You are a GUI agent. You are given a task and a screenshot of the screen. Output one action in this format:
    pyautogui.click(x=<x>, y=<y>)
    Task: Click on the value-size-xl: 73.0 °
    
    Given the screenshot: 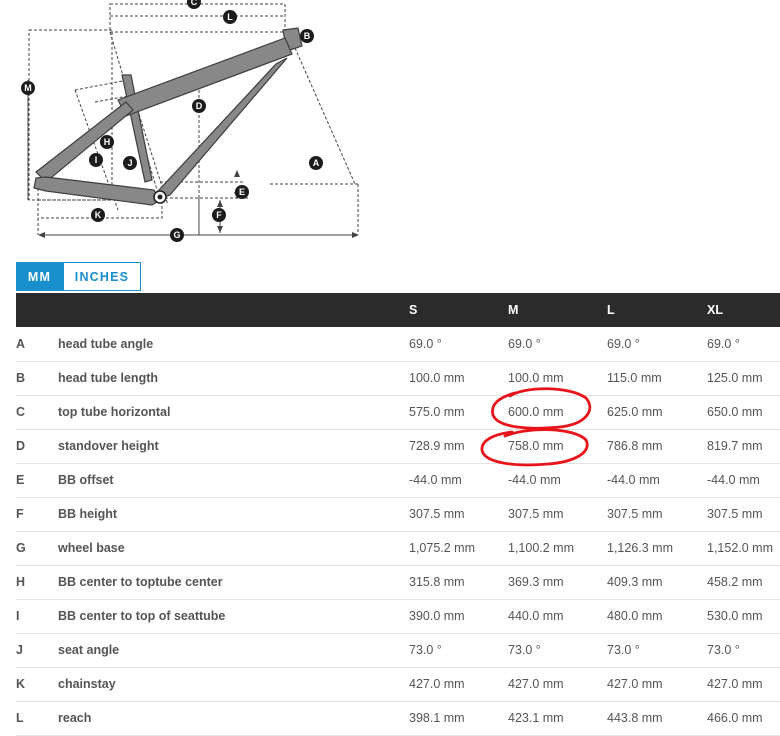 What is the action you would take?
    pyautogui.click(x=723, y=650)
    